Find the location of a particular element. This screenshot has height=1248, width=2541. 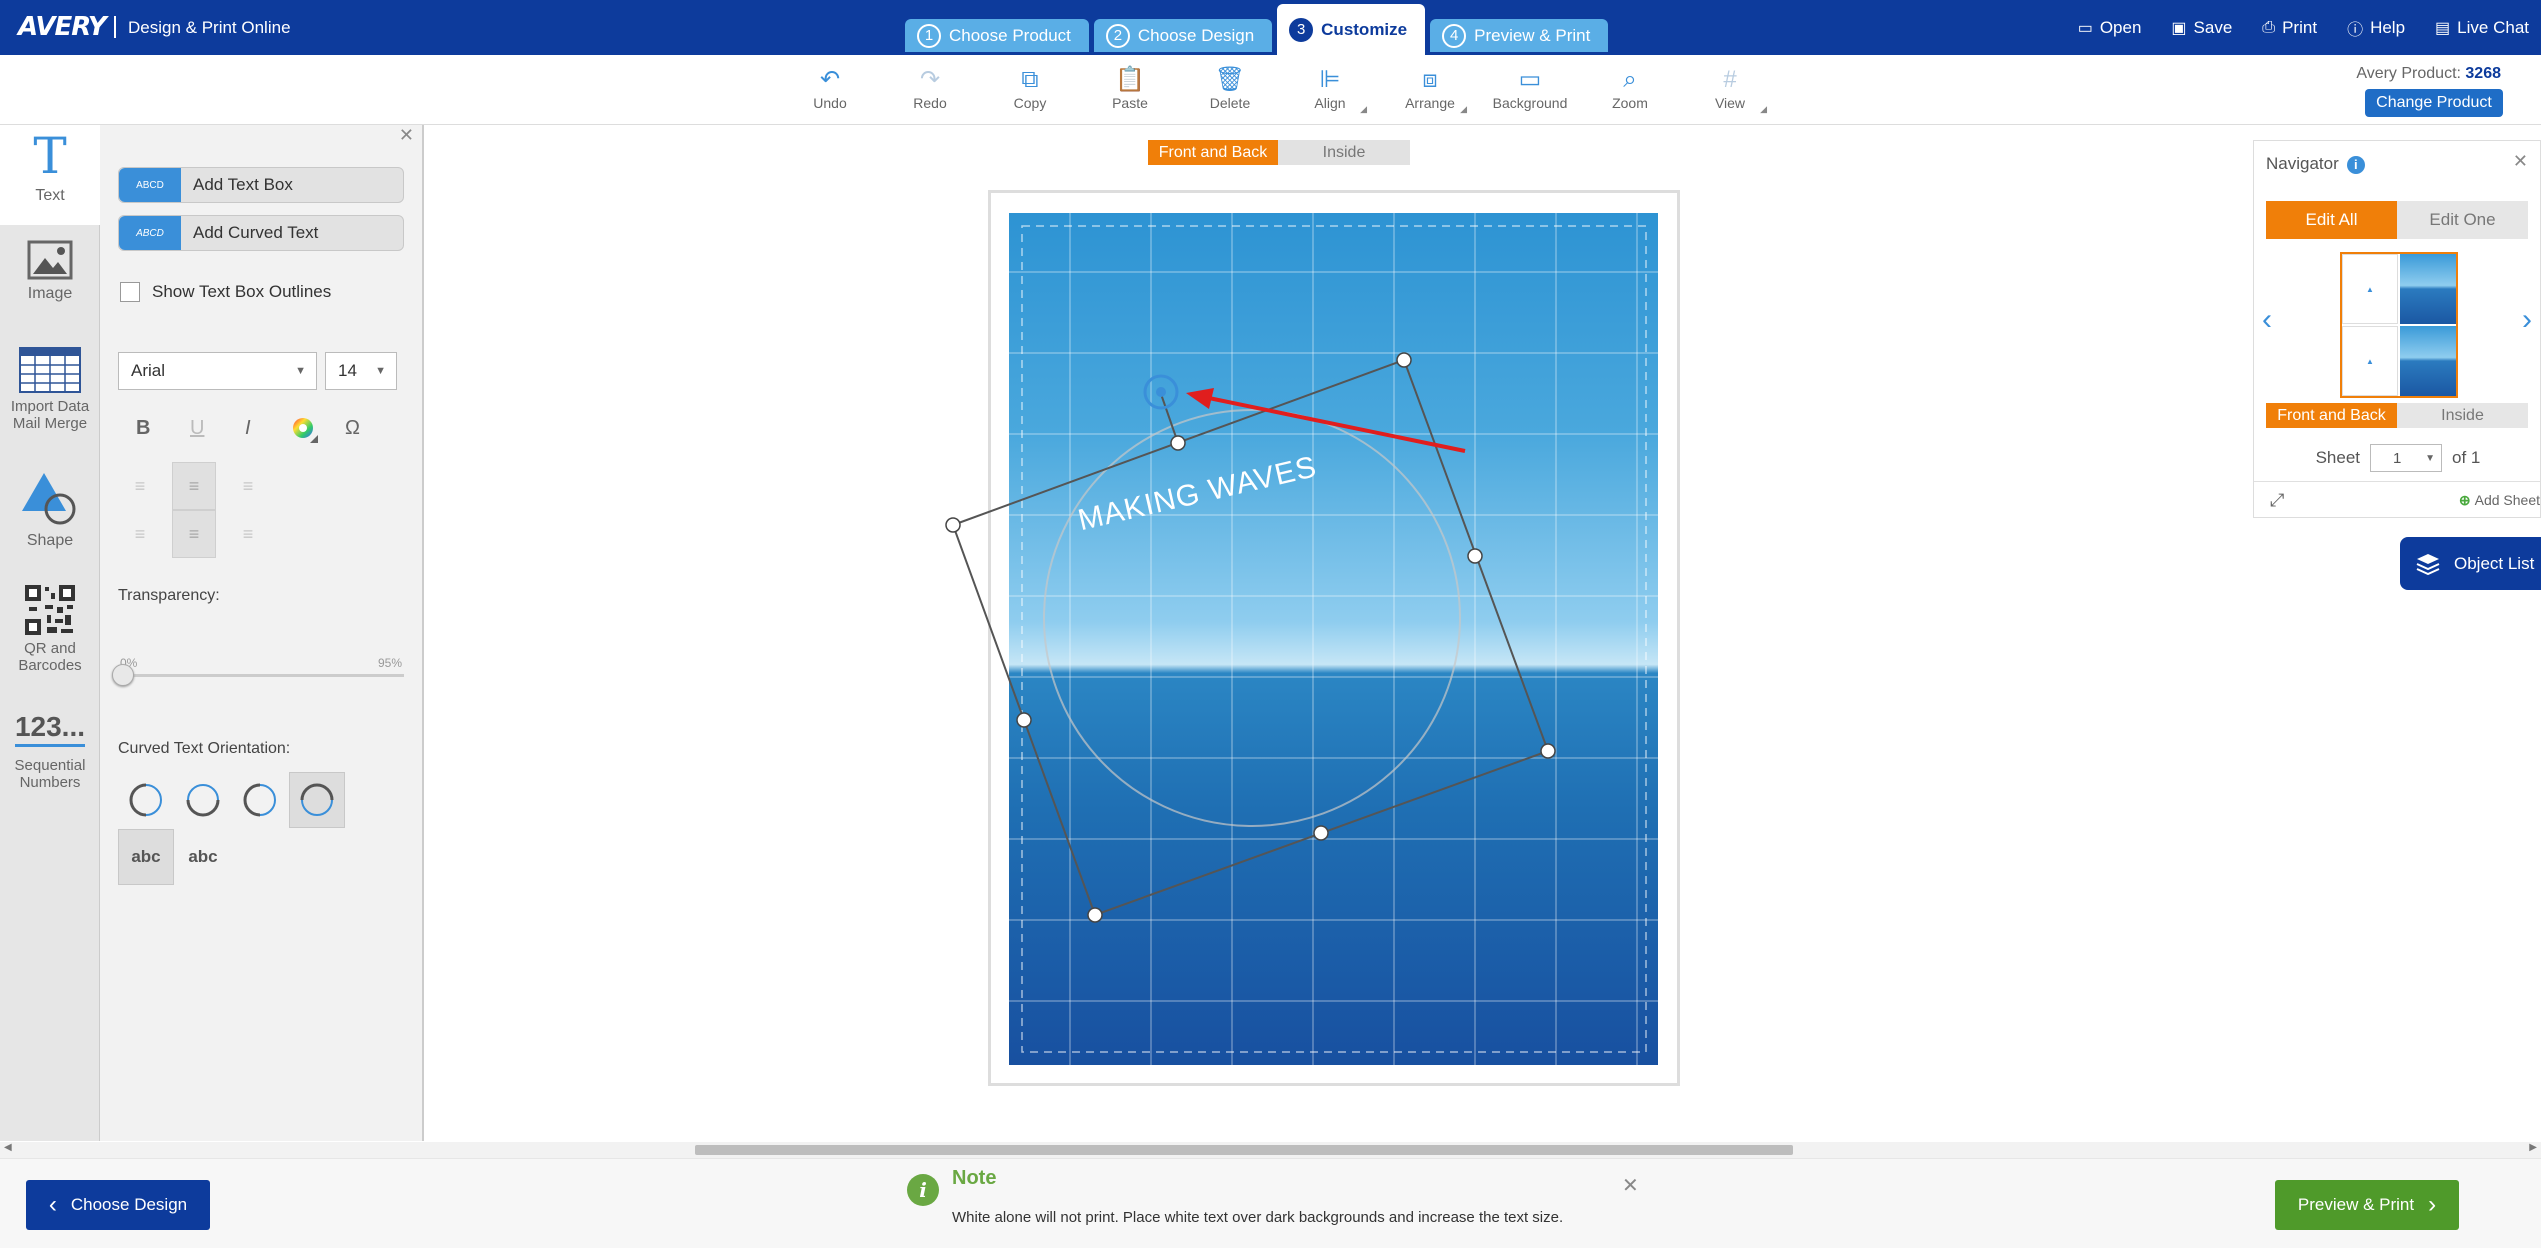

sheet-thumbnail: ▲ ▲ is located at coordinates (2399, 325).